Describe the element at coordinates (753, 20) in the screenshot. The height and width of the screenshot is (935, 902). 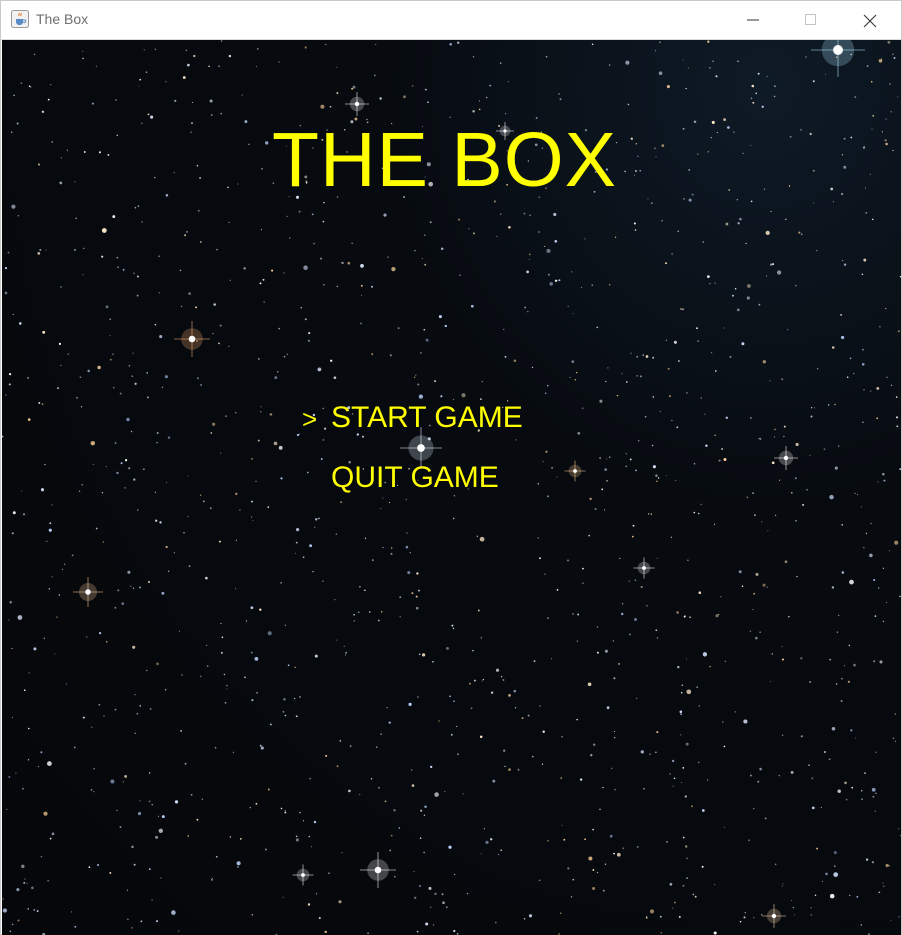
I see `minimize-button` at that location.